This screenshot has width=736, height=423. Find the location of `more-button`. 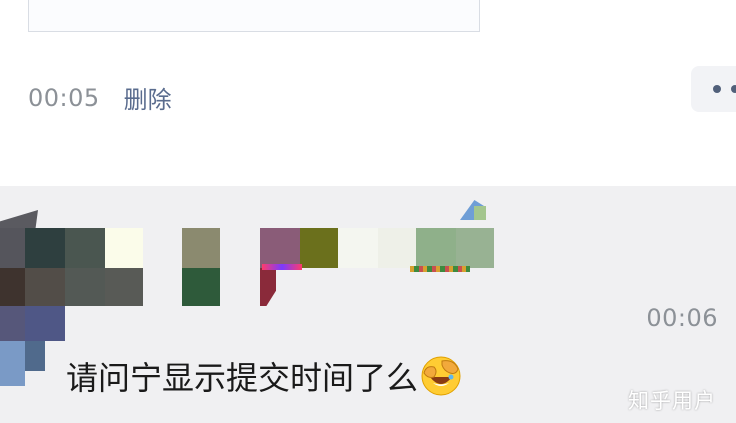

more-button is located at coordinates (713, 89).